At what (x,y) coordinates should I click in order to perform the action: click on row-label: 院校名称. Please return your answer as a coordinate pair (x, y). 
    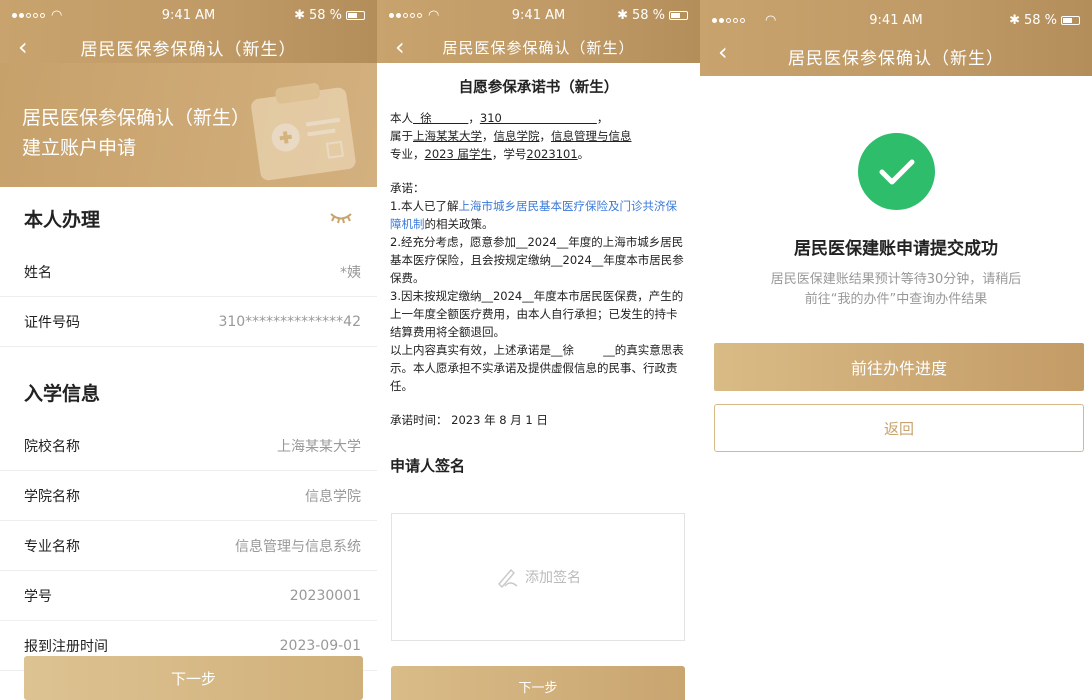
    Looking at the image, I should click on (52, 446).